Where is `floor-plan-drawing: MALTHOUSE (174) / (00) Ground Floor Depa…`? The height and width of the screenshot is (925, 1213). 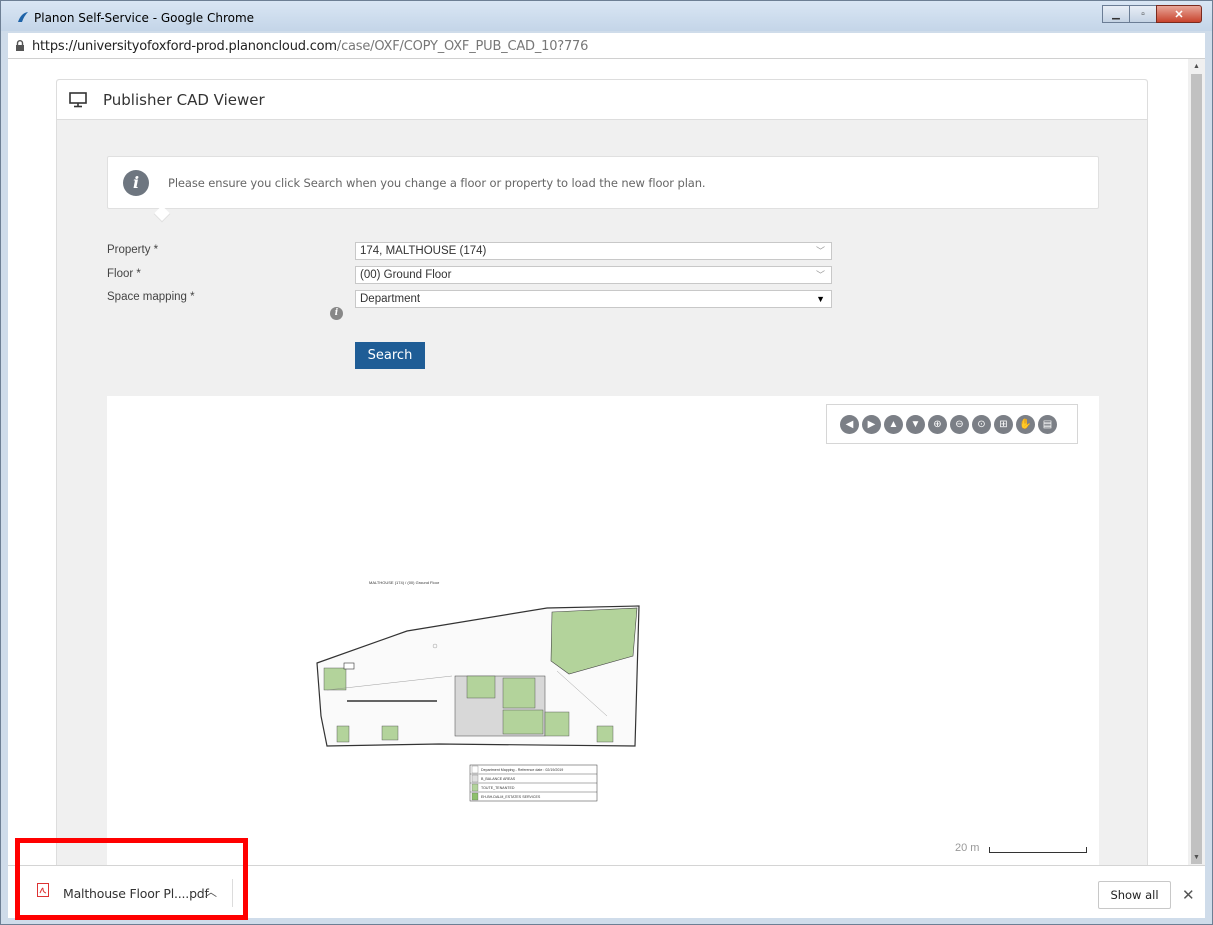 floor-plan-drawing: MALTHOUSE (174) / (00) Ground Floor Depa… is located at coordinates (478, 691).